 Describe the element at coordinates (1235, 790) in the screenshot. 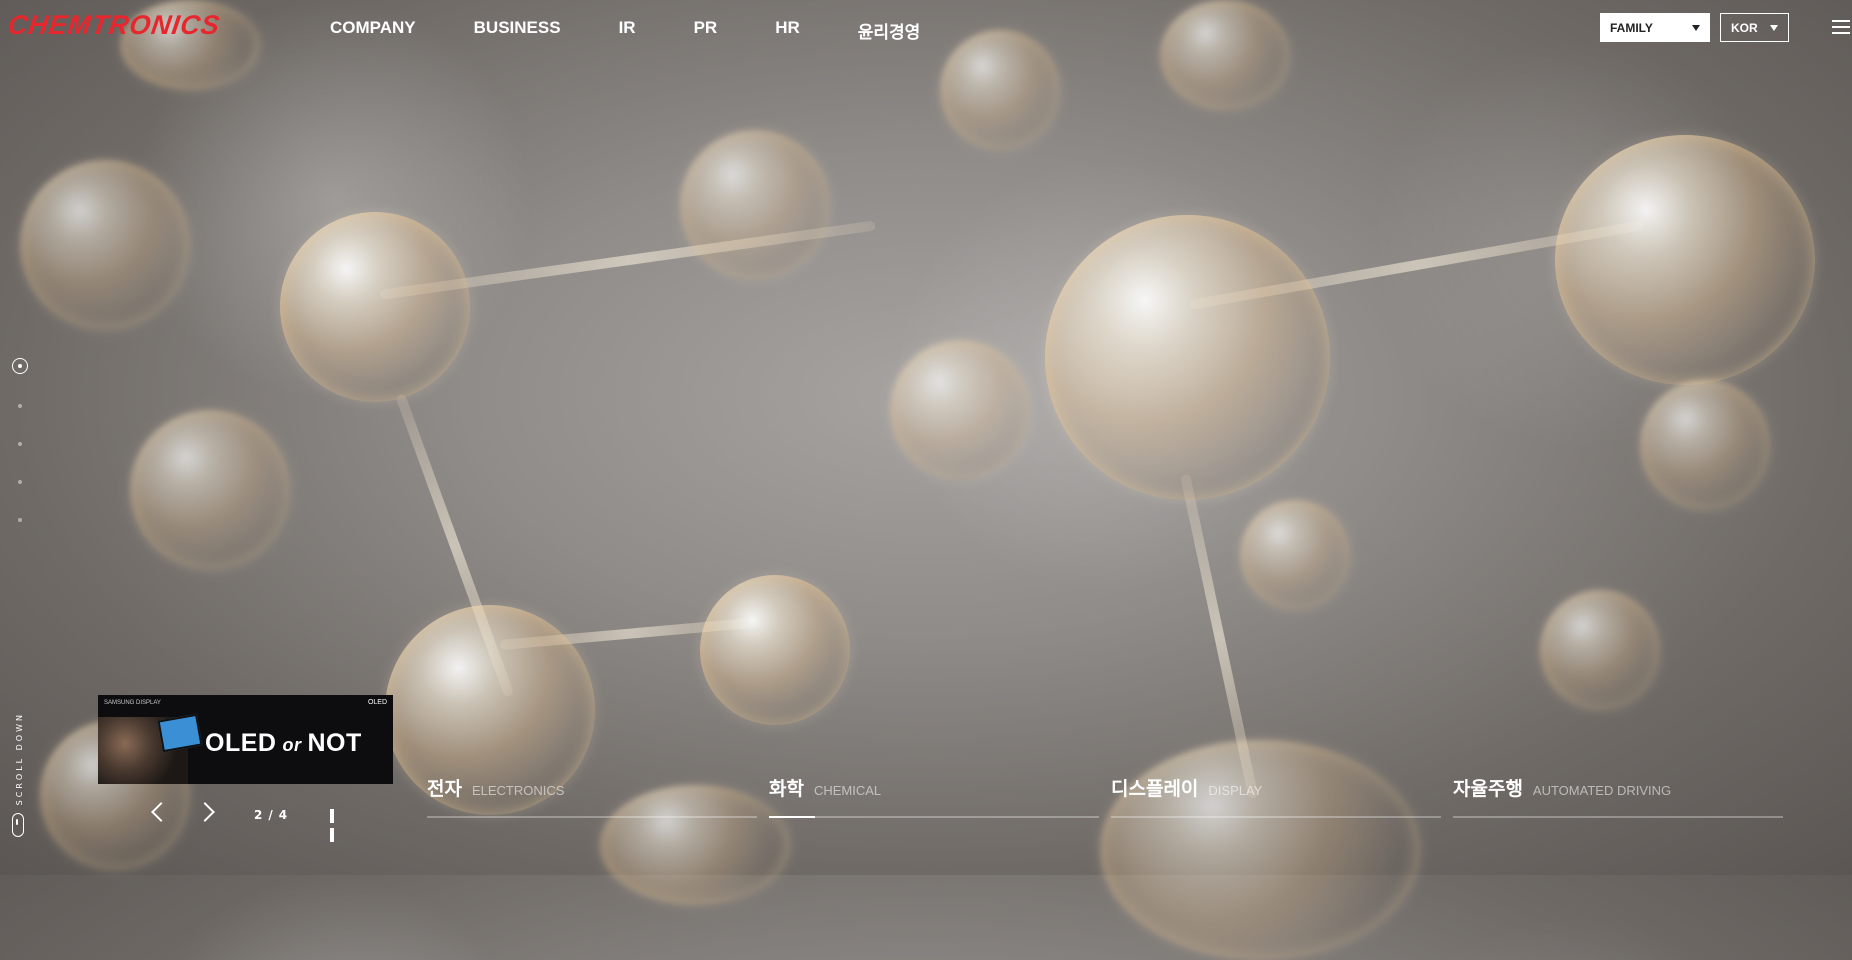

I see `tab-display-en: DISPLAY` at that location.